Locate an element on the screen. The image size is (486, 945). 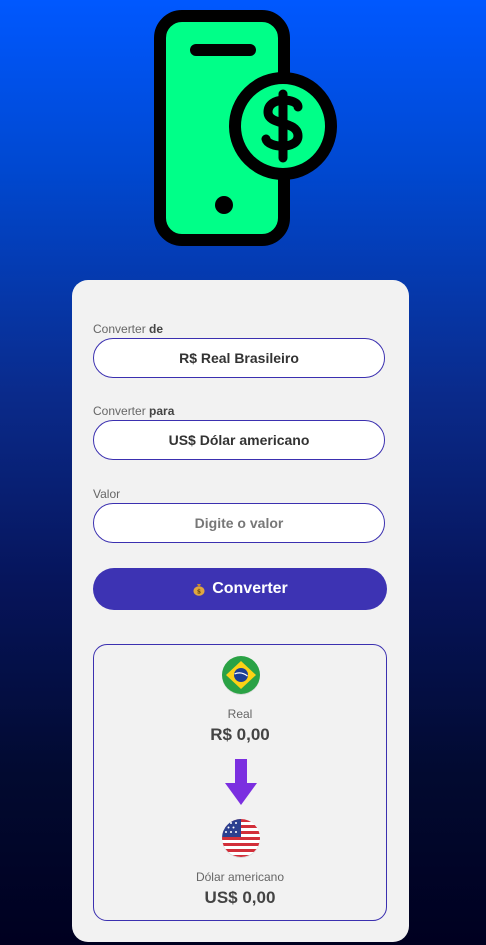
money-bag-icon: $ is located at coordinates (199, 590).